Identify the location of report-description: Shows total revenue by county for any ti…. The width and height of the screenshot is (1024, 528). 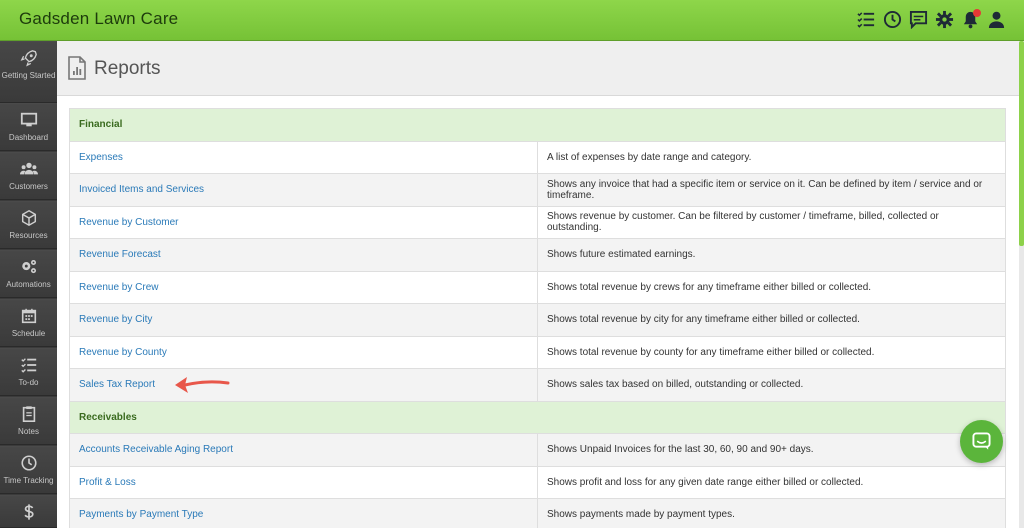
(771, 352).